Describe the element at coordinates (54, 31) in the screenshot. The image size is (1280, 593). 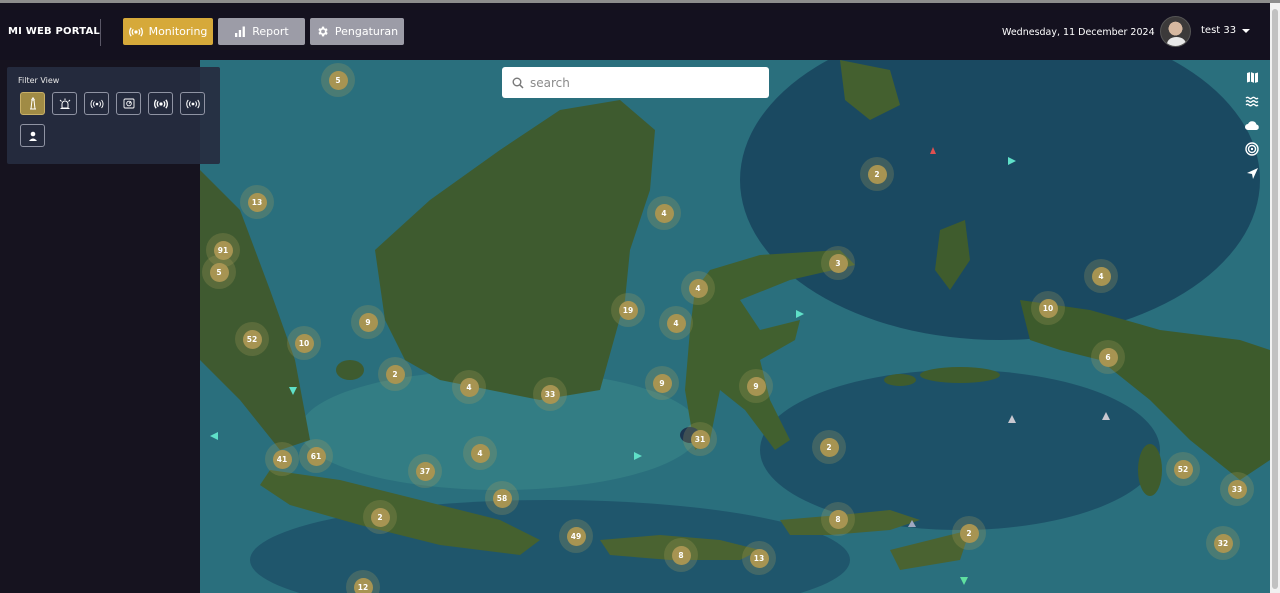
I see `brand-title: MI WEB PORTAL` at that location.